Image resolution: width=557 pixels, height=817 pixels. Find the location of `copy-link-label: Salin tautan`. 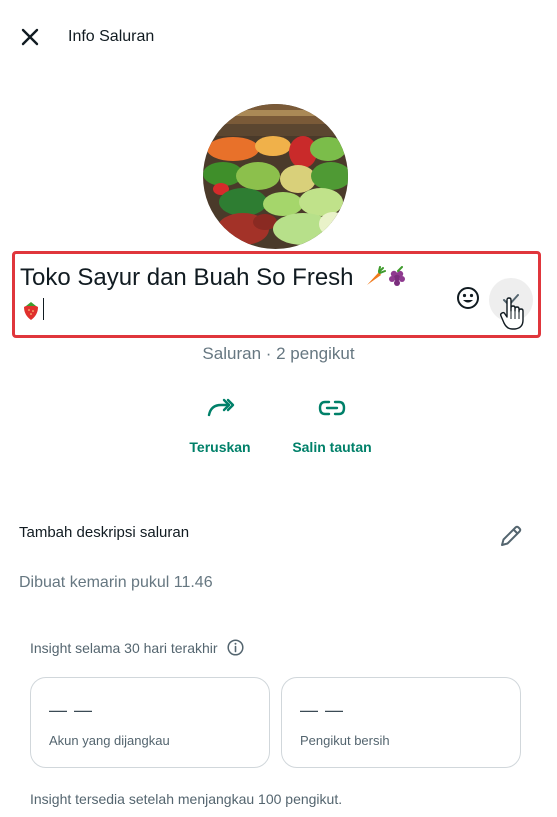

copy-link-label: Salin tautan is located at coordinates (332, 447).